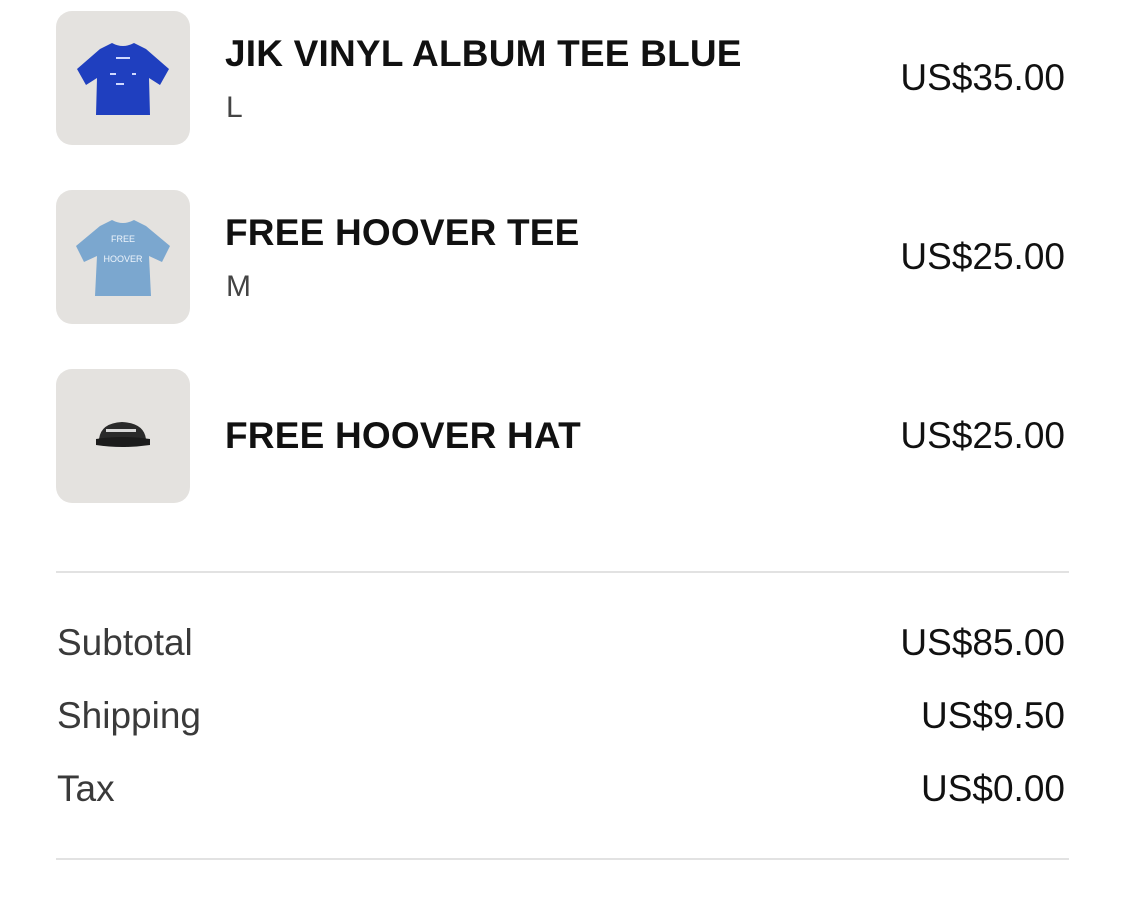  What do you see at coordinates (982, 77) in the screenshot?
I see `product-price: US$35.00` at bounding box center [982, 77].